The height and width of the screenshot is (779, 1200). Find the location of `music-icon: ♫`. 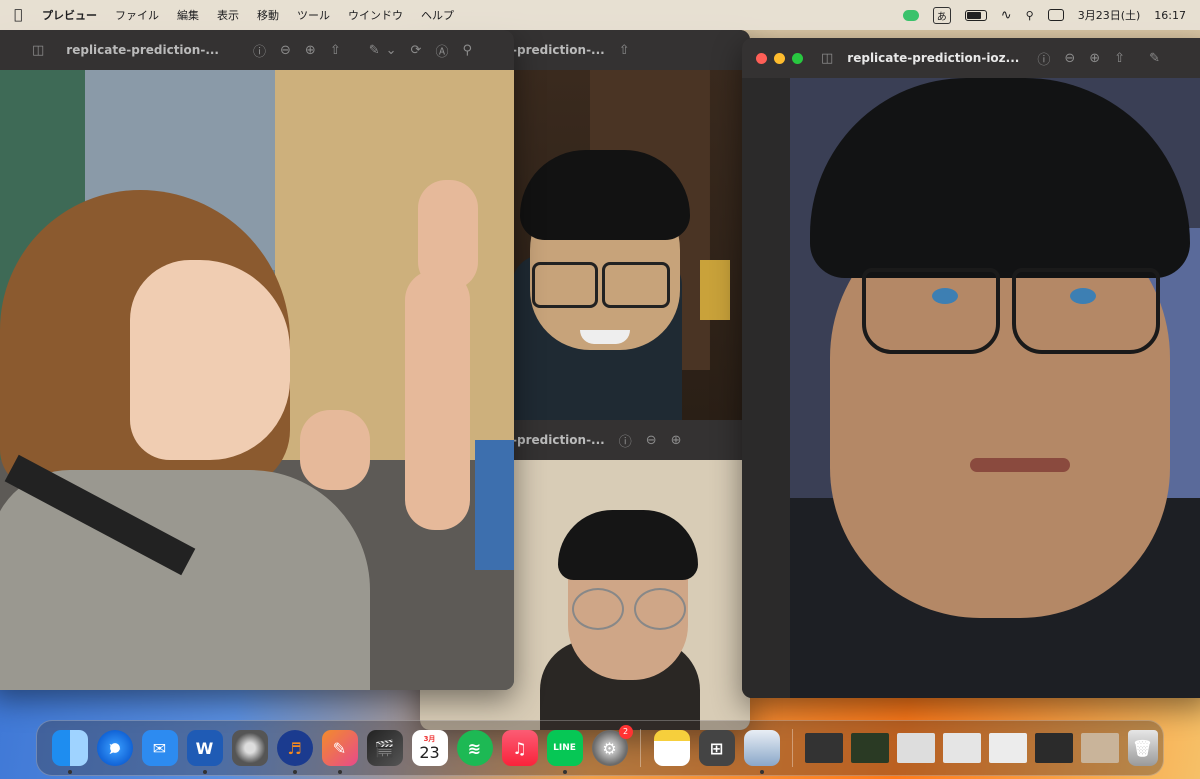

music-icon: ♫ is located at coordinates (519, 748).